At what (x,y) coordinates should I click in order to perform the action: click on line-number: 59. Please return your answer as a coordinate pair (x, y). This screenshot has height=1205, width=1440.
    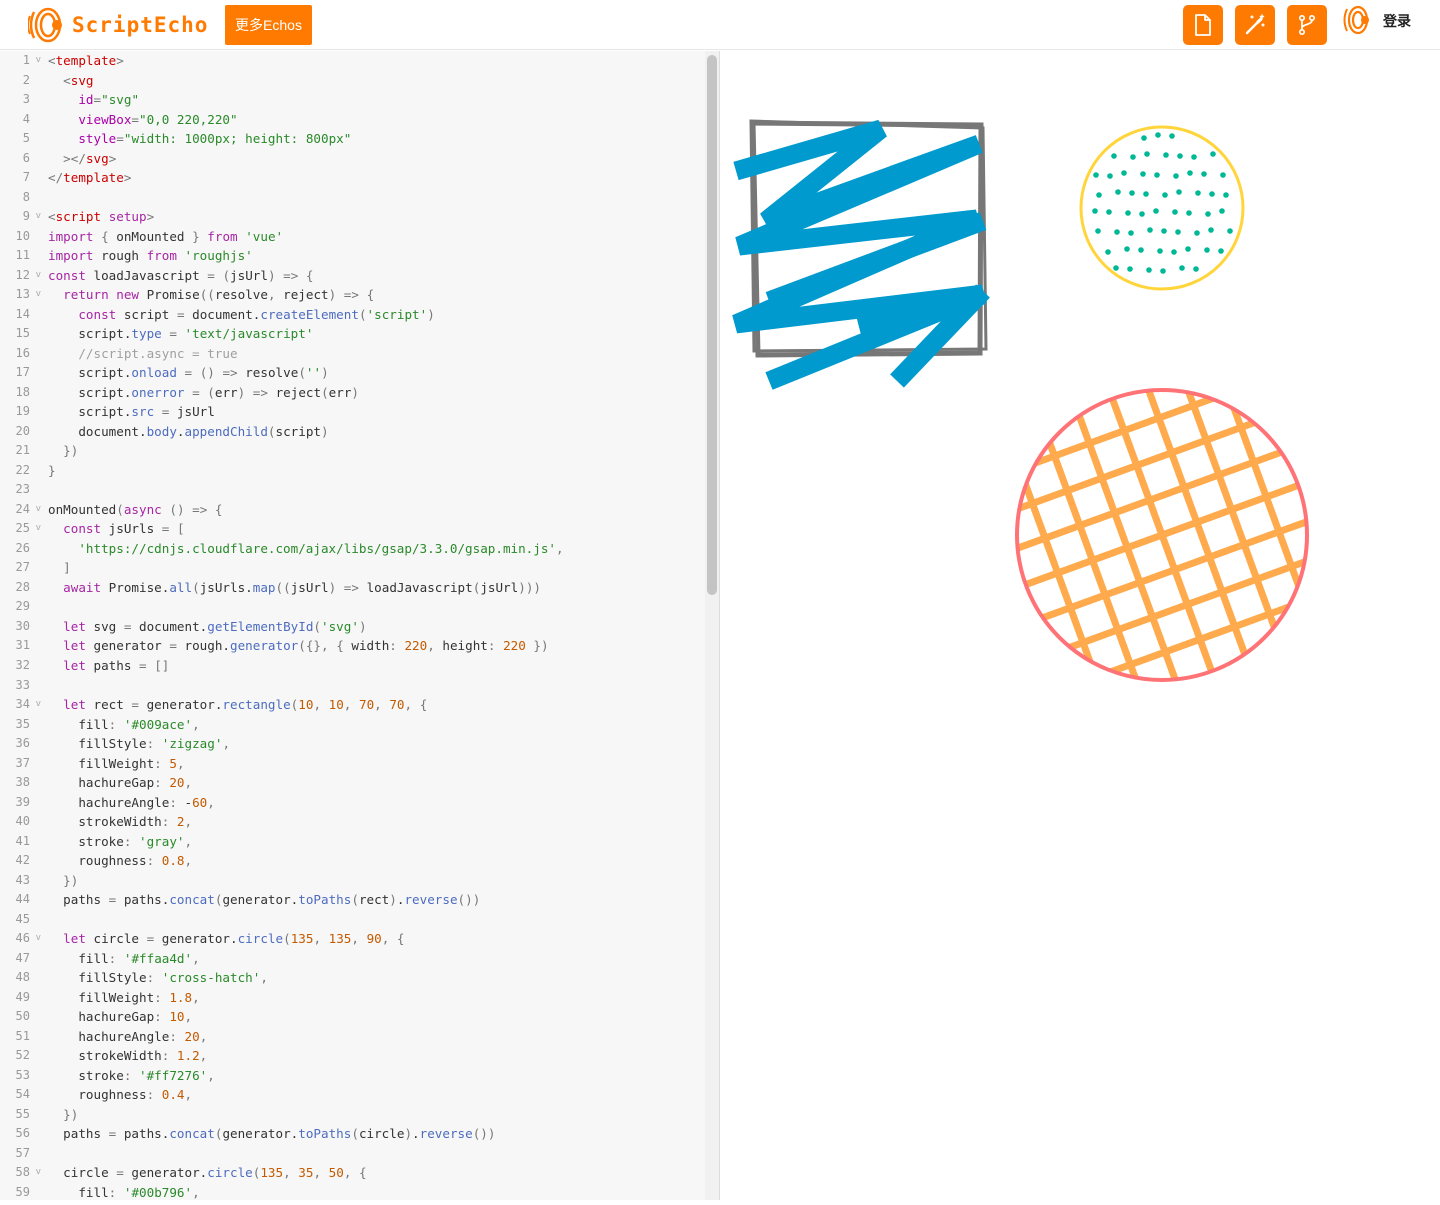
    Looking at the image, I should click on (22, 1191).